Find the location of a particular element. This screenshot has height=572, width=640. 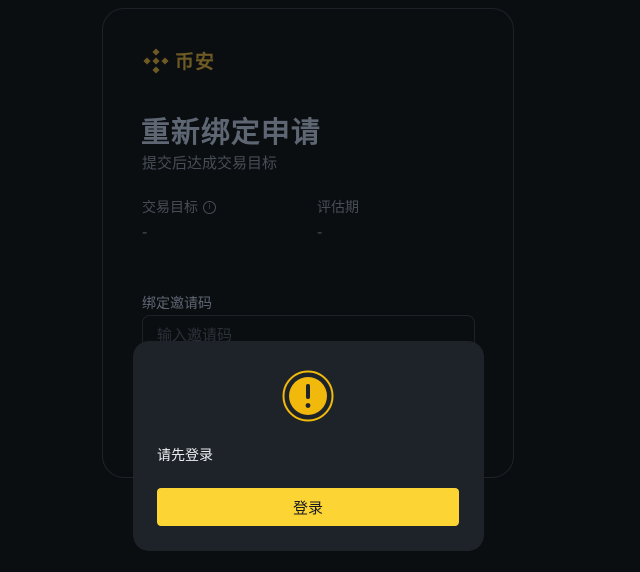

modal-message: 请先登录 is located at coordinates (185, 456).